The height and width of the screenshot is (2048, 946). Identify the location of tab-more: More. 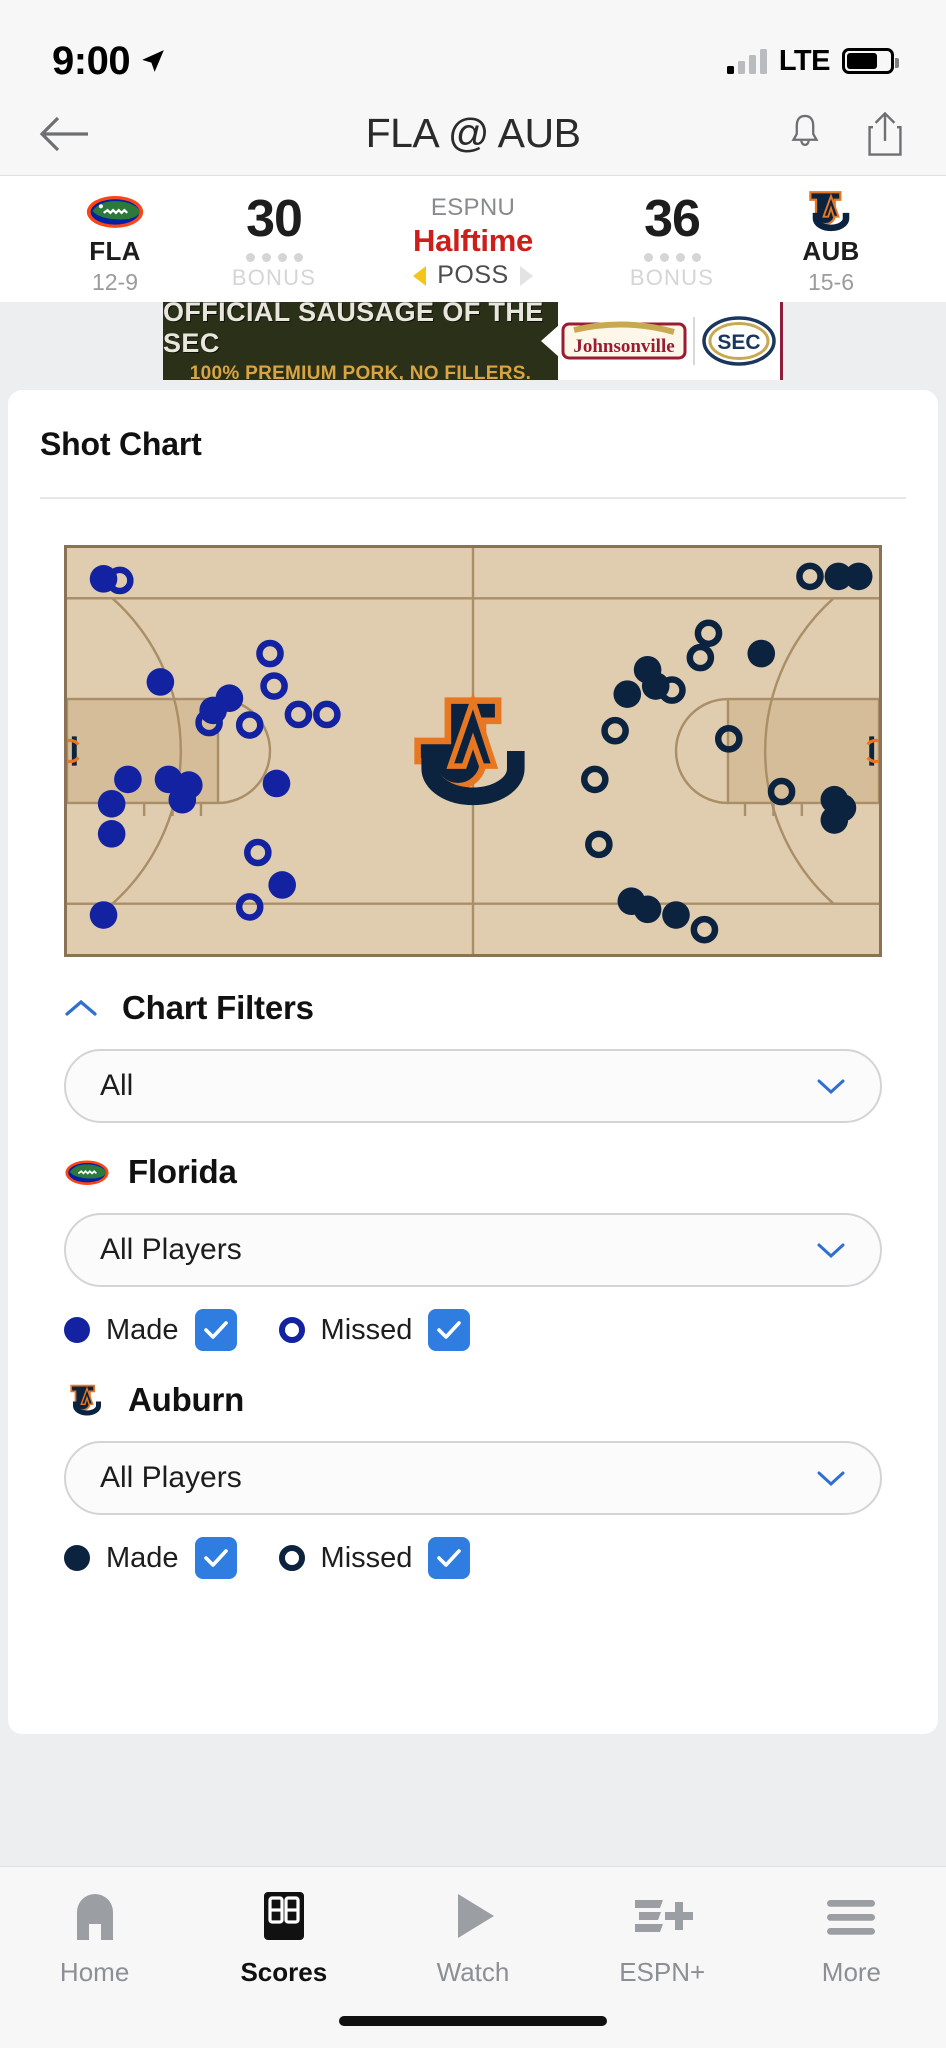
(851, 1938).